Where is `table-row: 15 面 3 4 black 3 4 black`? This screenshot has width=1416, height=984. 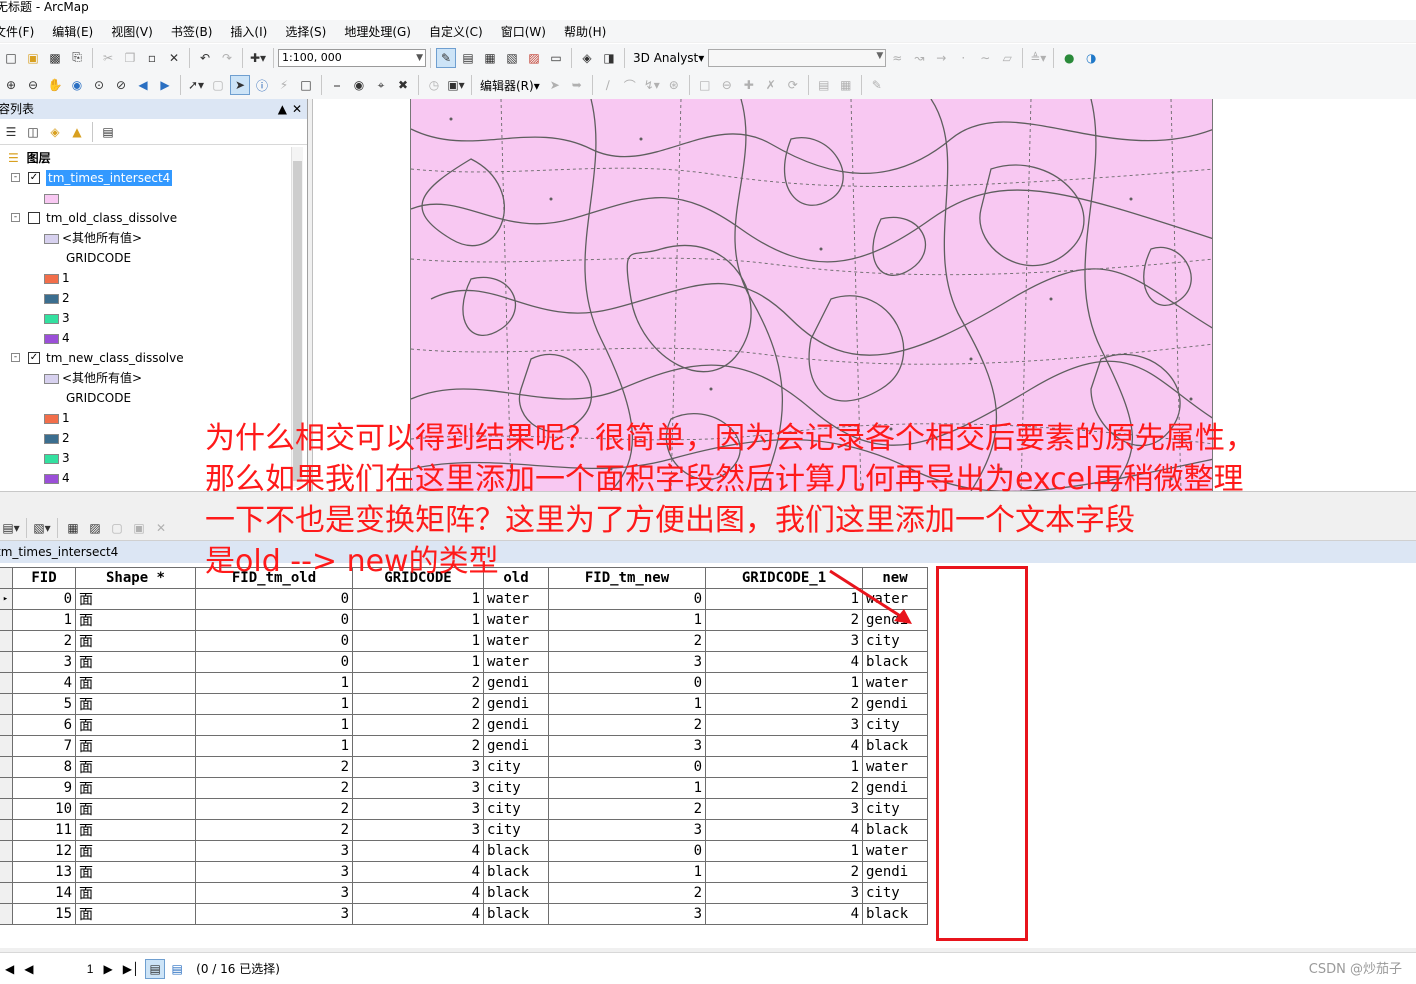 table-row: 15 面 3 4 black 3 4 black is located at coordinates (464, 914).